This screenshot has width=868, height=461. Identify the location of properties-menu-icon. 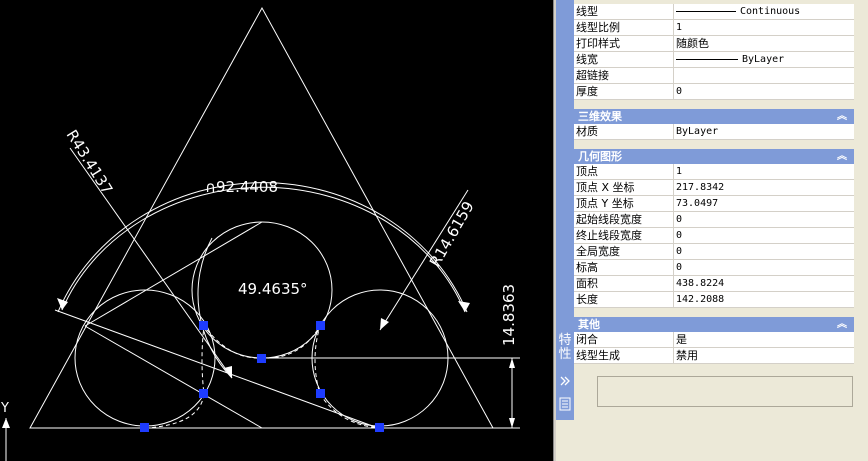
(565, 404).